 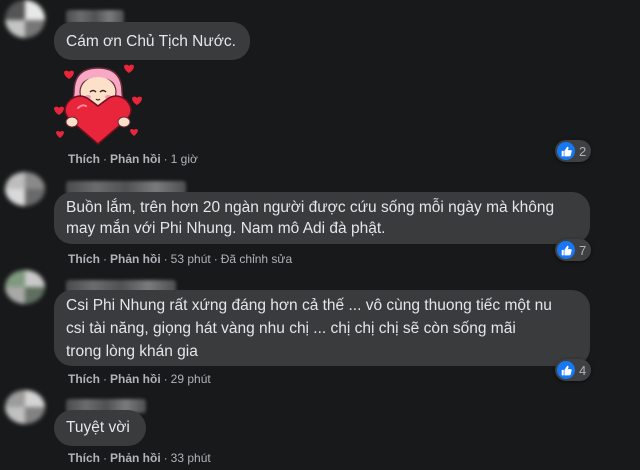 I want to click on reaction-count: 7, so click(x=573, y=250).